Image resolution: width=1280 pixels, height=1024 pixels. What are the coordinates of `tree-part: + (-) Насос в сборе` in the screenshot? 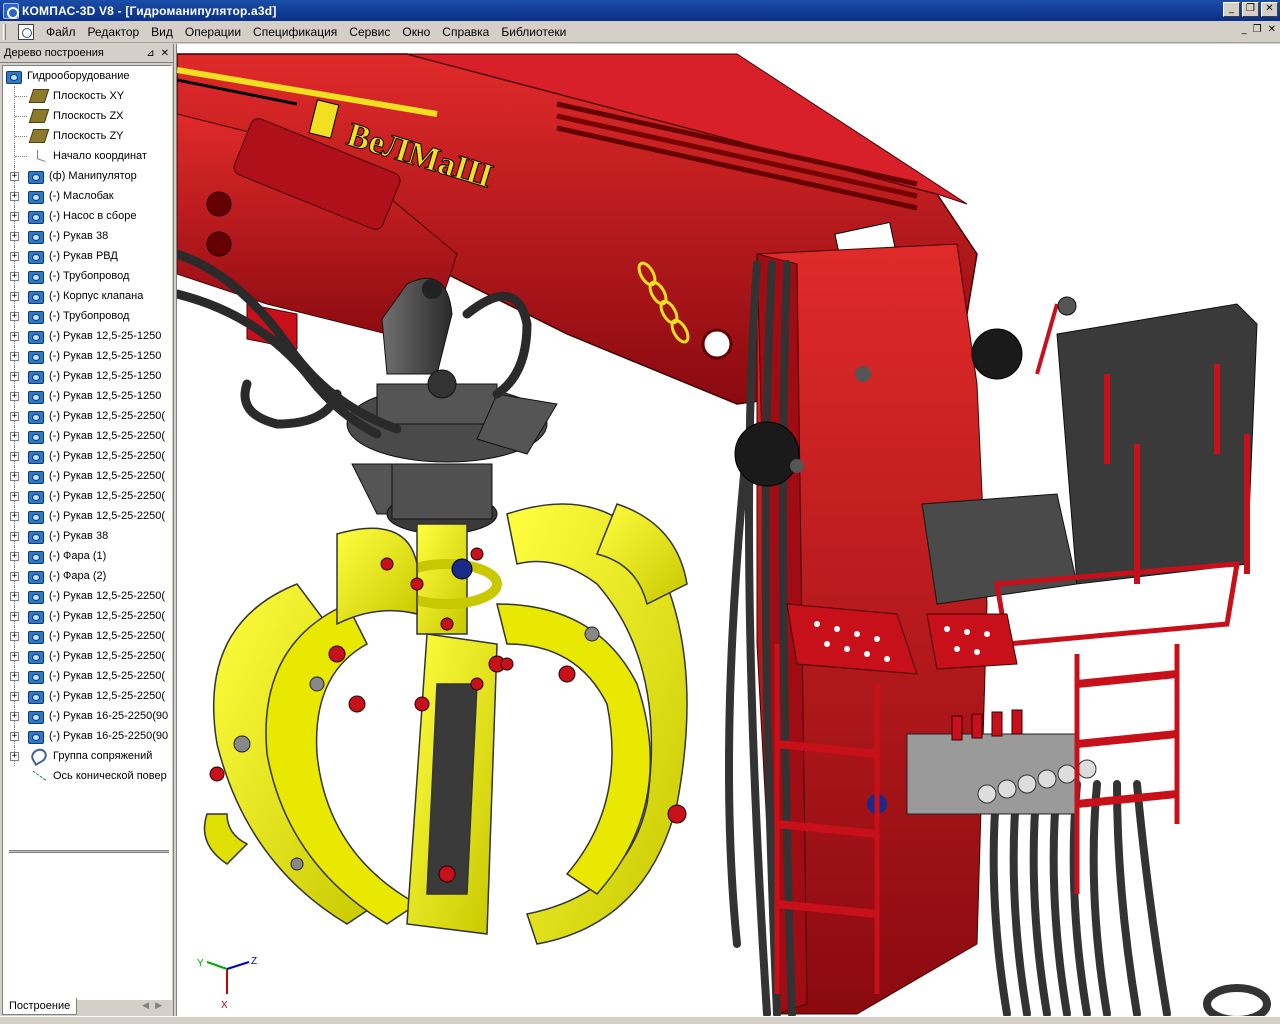 It's located at (87, 216).